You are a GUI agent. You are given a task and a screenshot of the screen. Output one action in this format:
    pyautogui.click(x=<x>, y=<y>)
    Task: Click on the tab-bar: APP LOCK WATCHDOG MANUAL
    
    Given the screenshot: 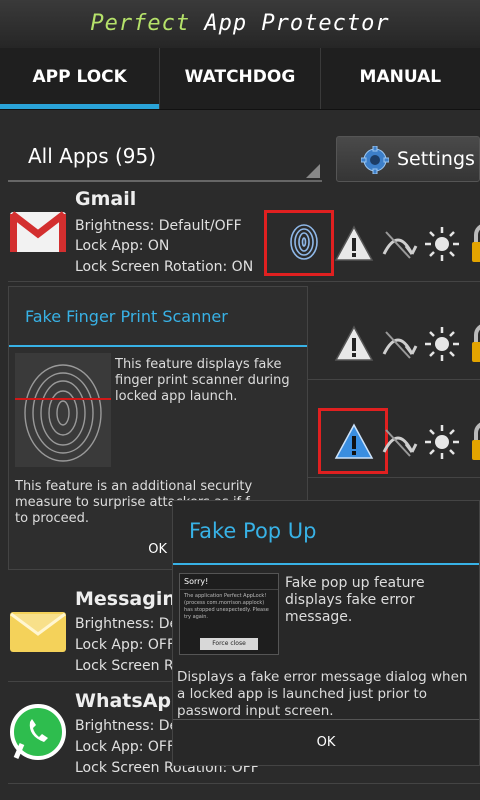 What is the action you would take?
    pyautogui.click(x=240, y=79)
    